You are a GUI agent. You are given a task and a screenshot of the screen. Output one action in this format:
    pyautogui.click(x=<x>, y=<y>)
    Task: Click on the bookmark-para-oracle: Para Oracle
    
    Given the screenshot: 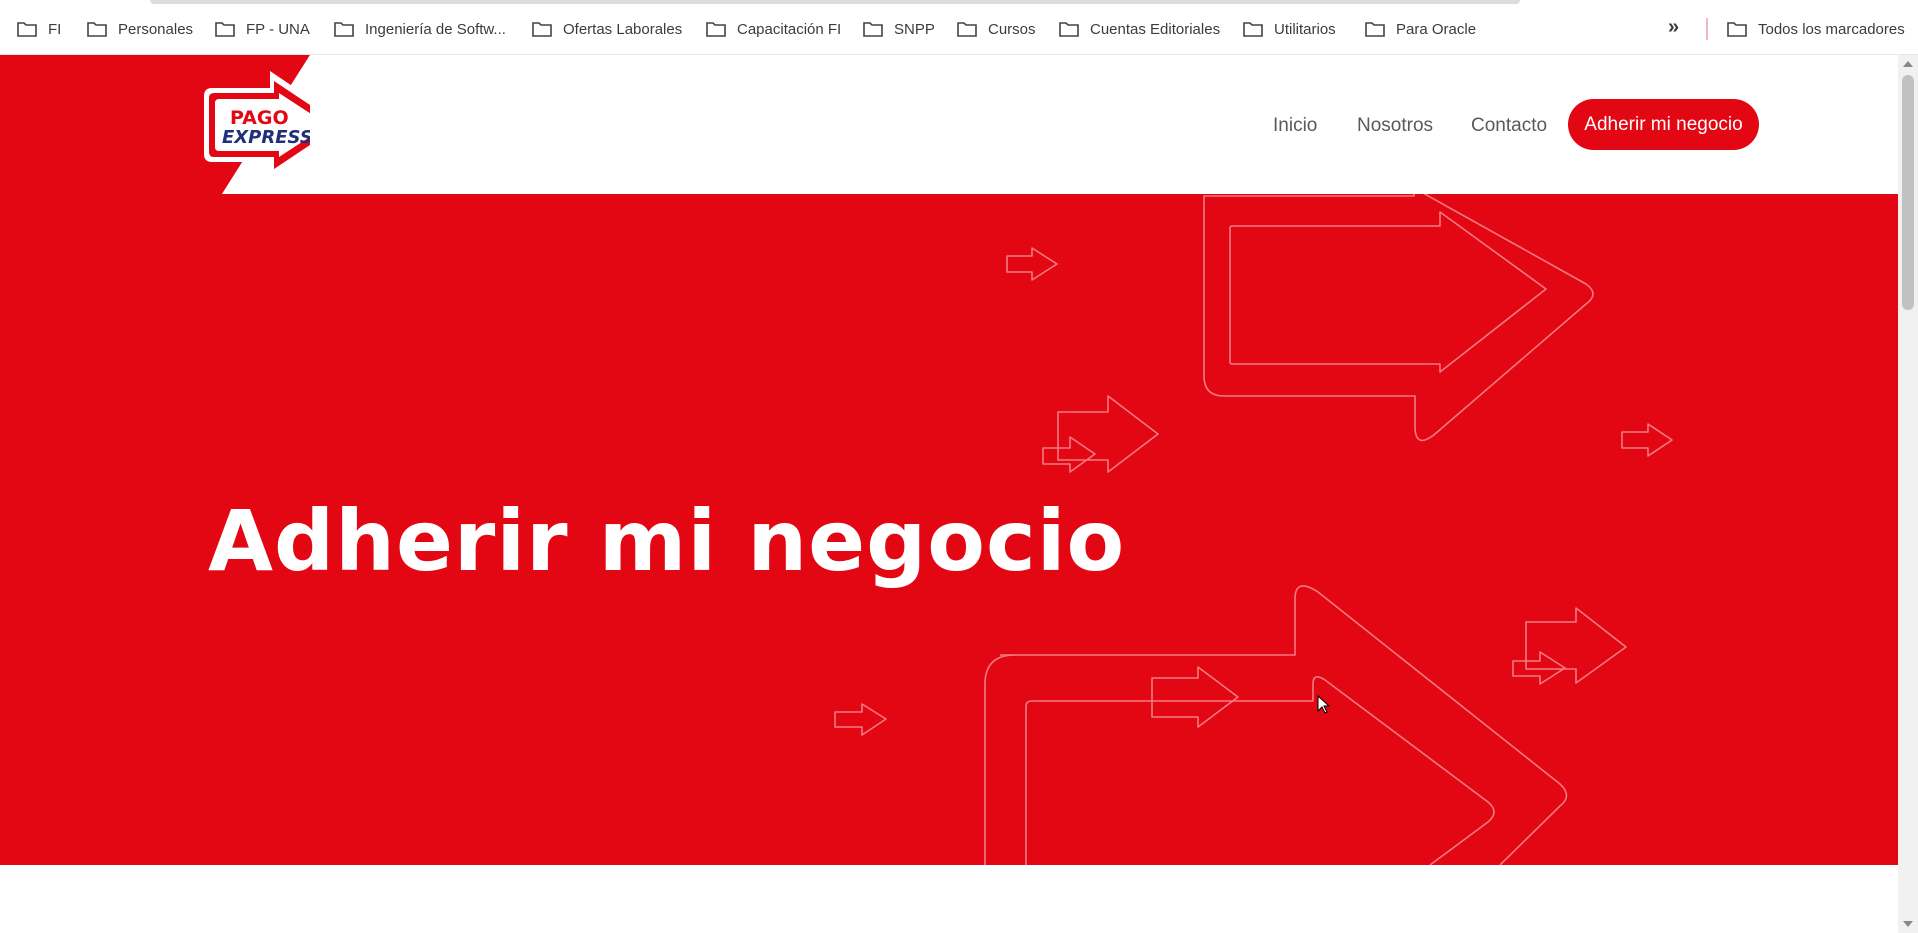 What is the action you would take?
    pyautogui.click(x=1420, y=29)
    